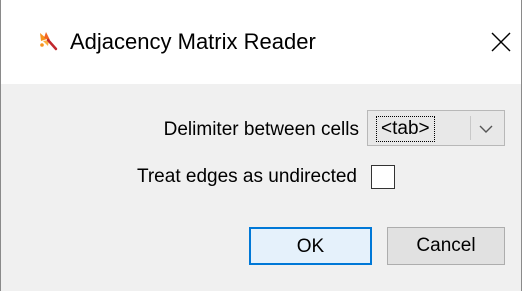 Image resolution: width=524 pixels, height=291 pixels. I want to click on window-title: Adjacency Matrix Reader, so click(193, 41).